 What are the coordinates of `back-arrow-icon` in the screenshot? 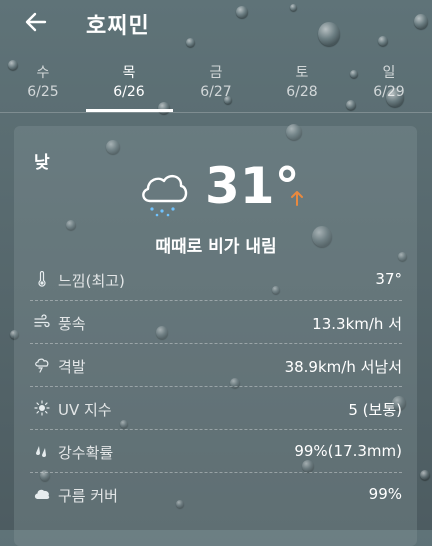 It's located at (36, 22).